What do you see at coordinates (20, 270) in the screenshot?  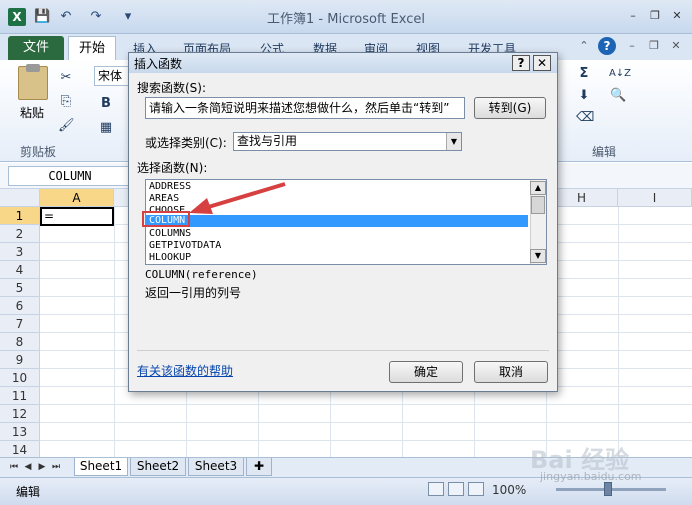 I see `row-header-4: 4` at bounding box center [20, 270].